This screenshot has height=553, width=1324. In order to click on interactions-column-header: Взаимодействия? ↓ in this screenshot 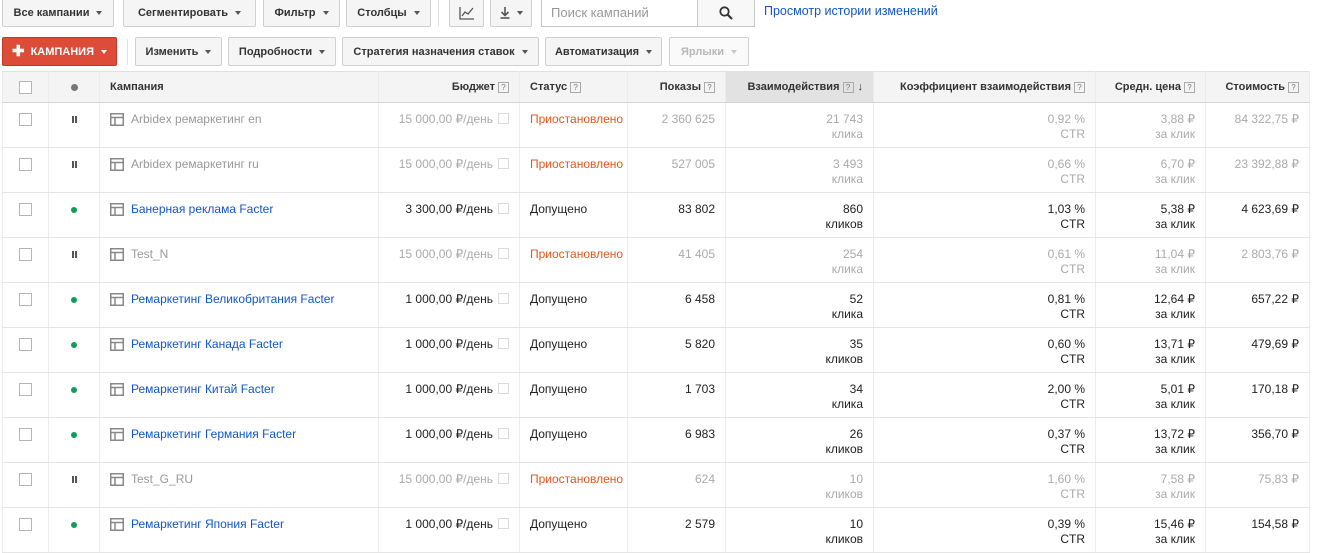, I will do `click(799, 87)`.